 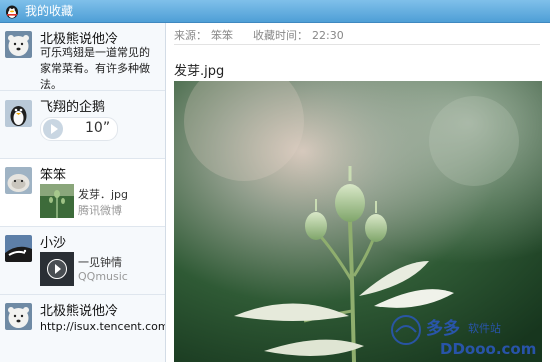 I want to click on favorite-item-voice: 飞翔的企鹅 10”, so click(x=82, y=125).